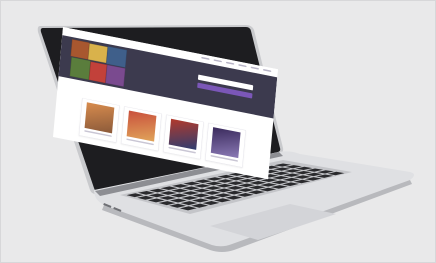  Describe the element at coordinates (164, 66) in the screenshot. I see `hero-heading` at that location.